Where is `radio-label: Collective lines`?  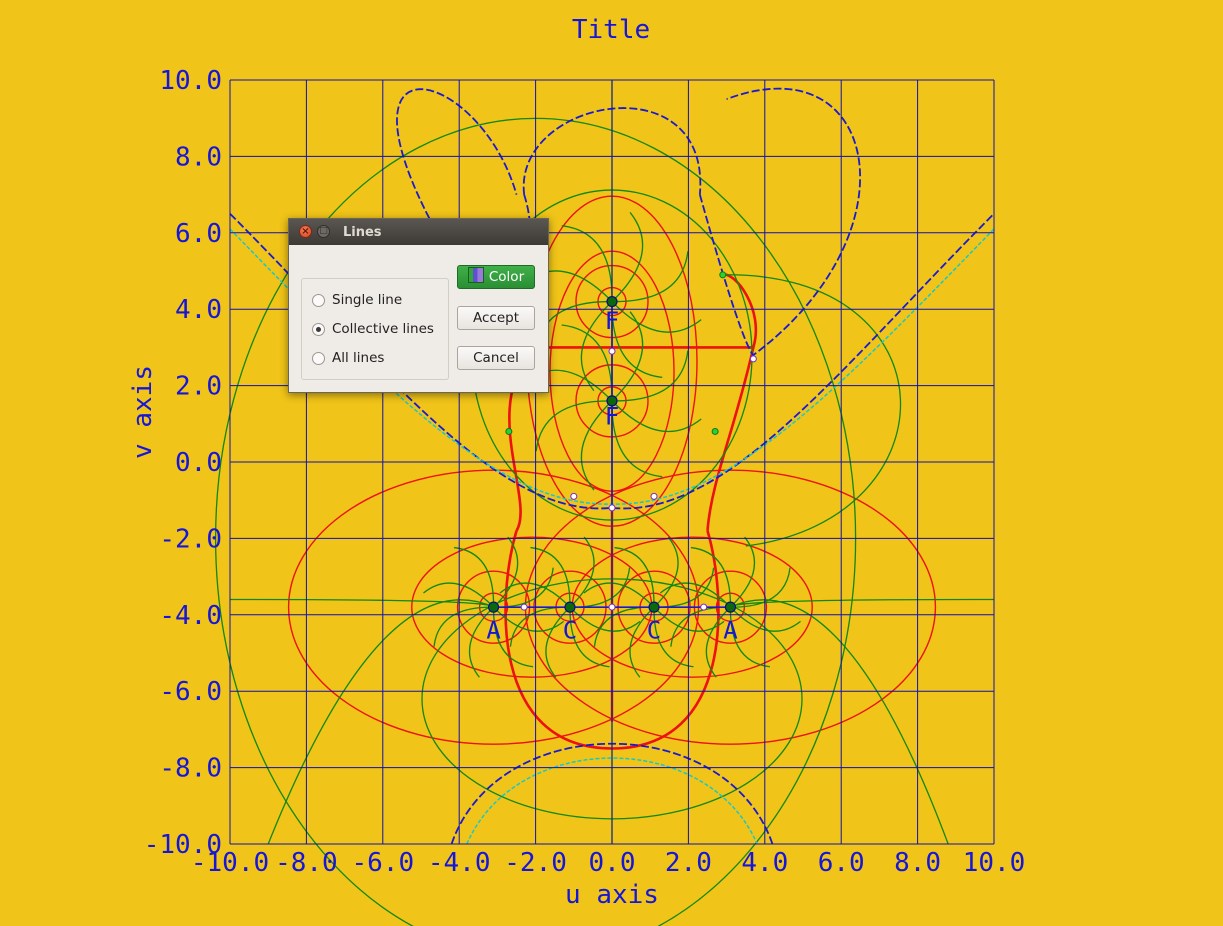 radio-label: Collective lines is located at coordinates (383, 329).